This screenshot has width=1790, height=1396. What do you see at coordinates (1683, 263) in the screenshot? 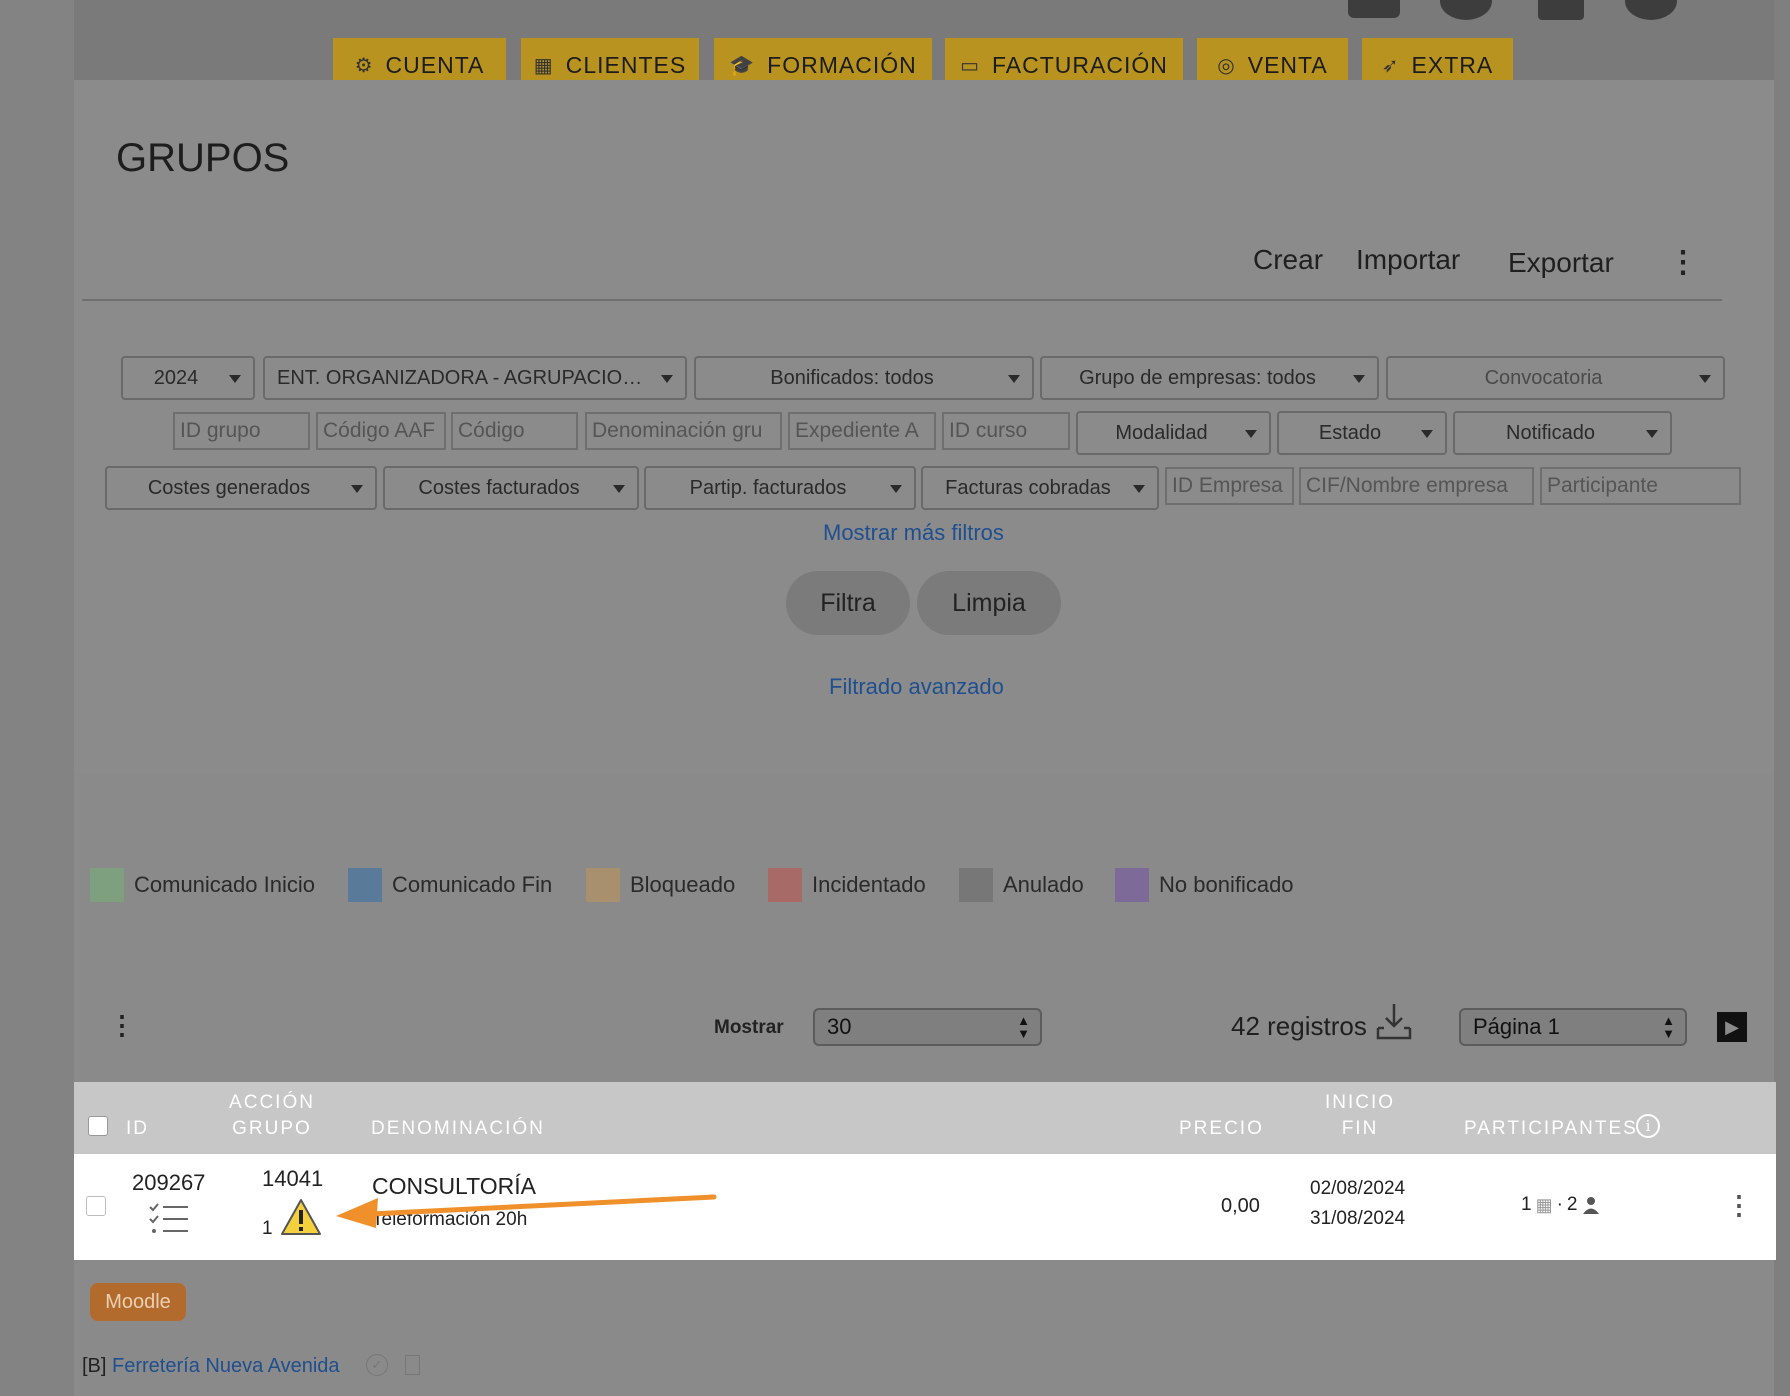
I see `more-options-icon: ⋮` at bounding box center [1683, 263].